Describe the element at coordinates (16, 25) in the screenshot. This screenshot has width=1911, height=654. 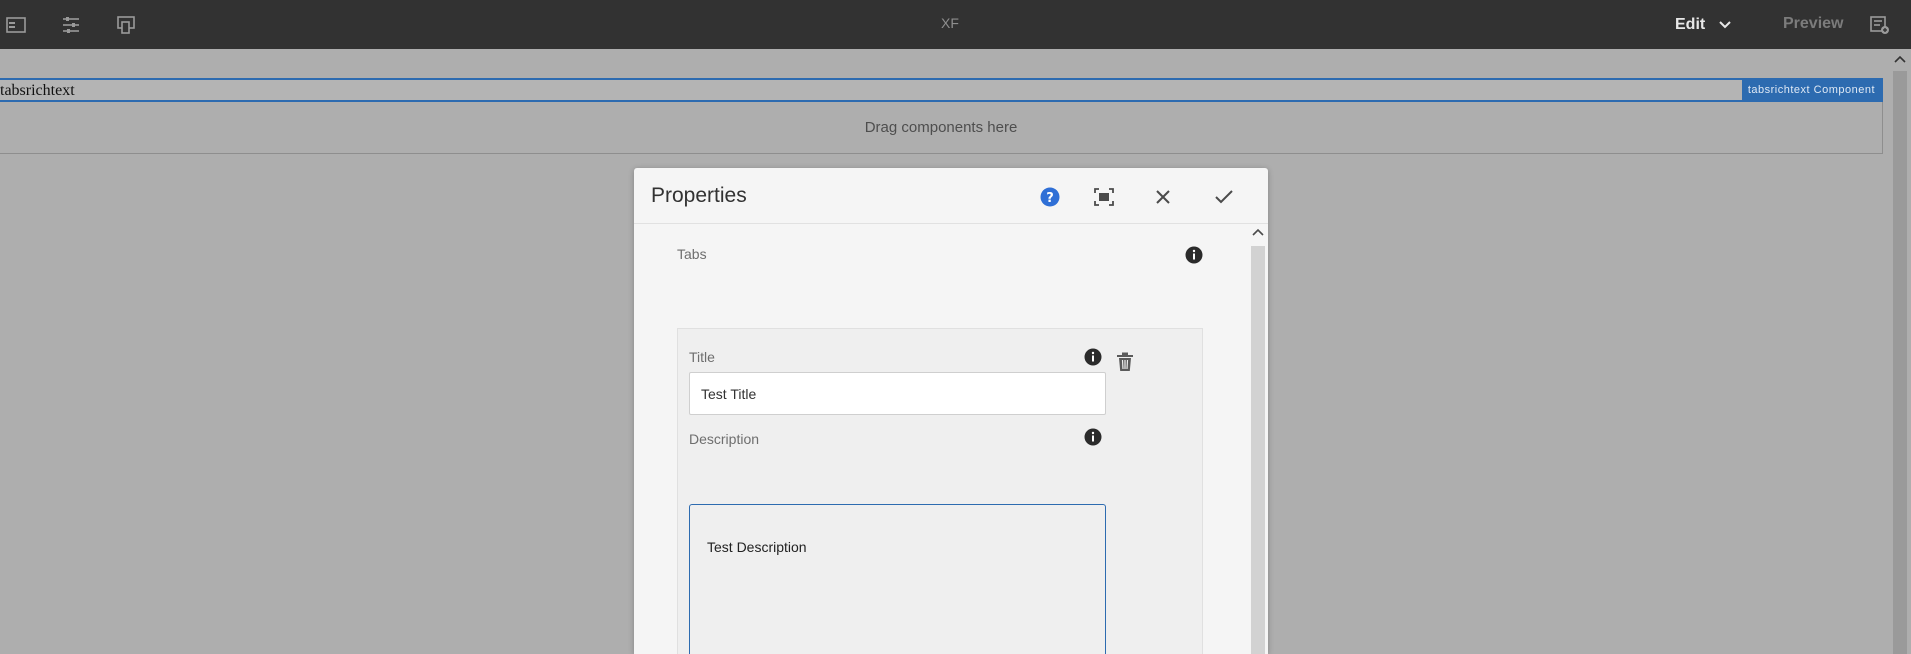
I see `side-panel-icon` at that location.